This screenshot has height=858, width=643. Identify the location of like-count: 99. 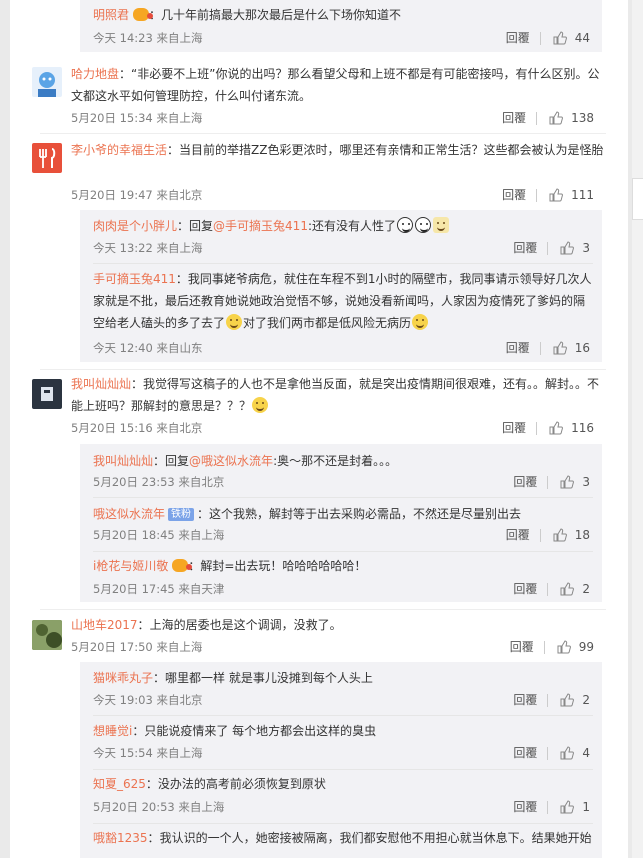
(586, 647).